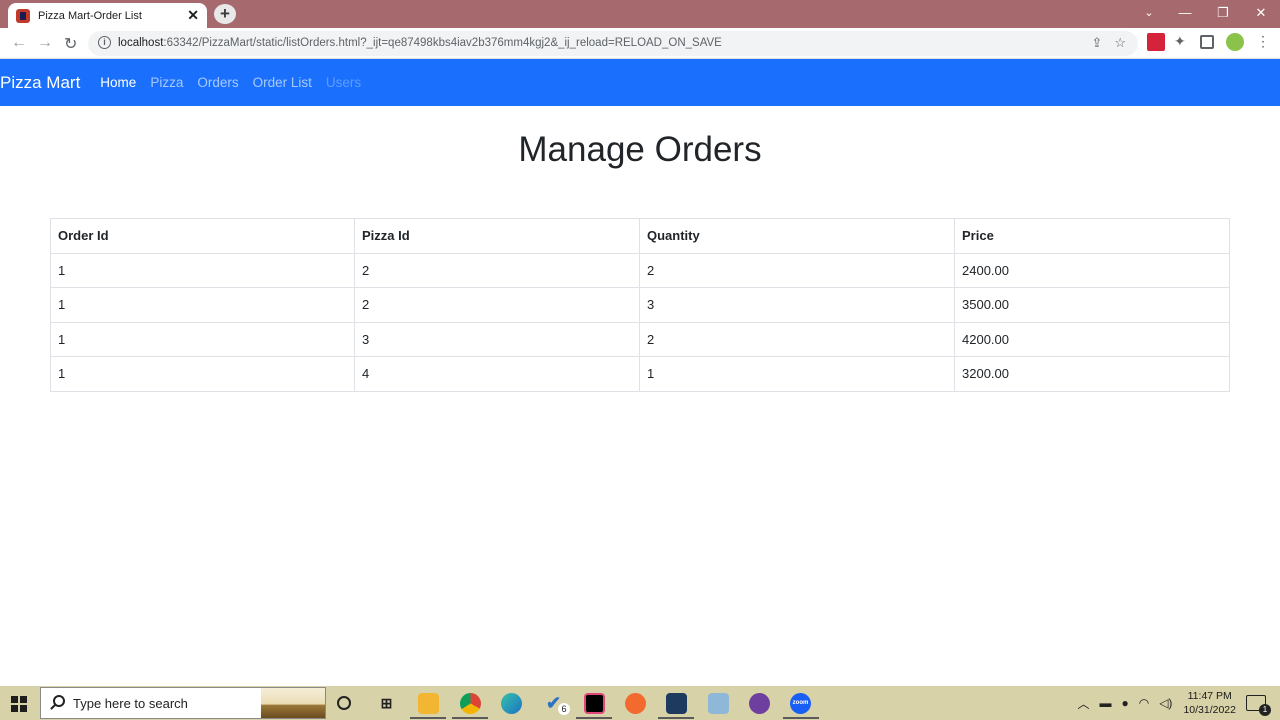 The image size is (1280, 720). What do you see at coordinates (800, 703) in the screenshot?
I see `zoom-icon: zoom` at bounding box center [800, 703].